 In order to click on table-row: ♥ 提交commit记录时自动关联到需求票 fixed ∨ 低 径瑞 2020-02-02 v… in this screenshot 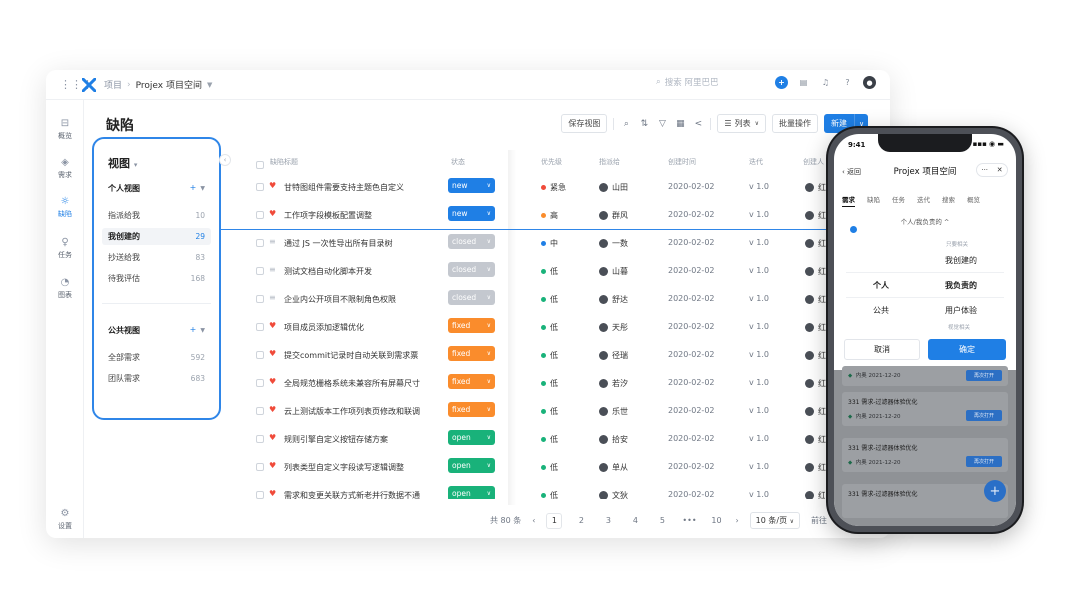, I will do `click(540, 355)`.